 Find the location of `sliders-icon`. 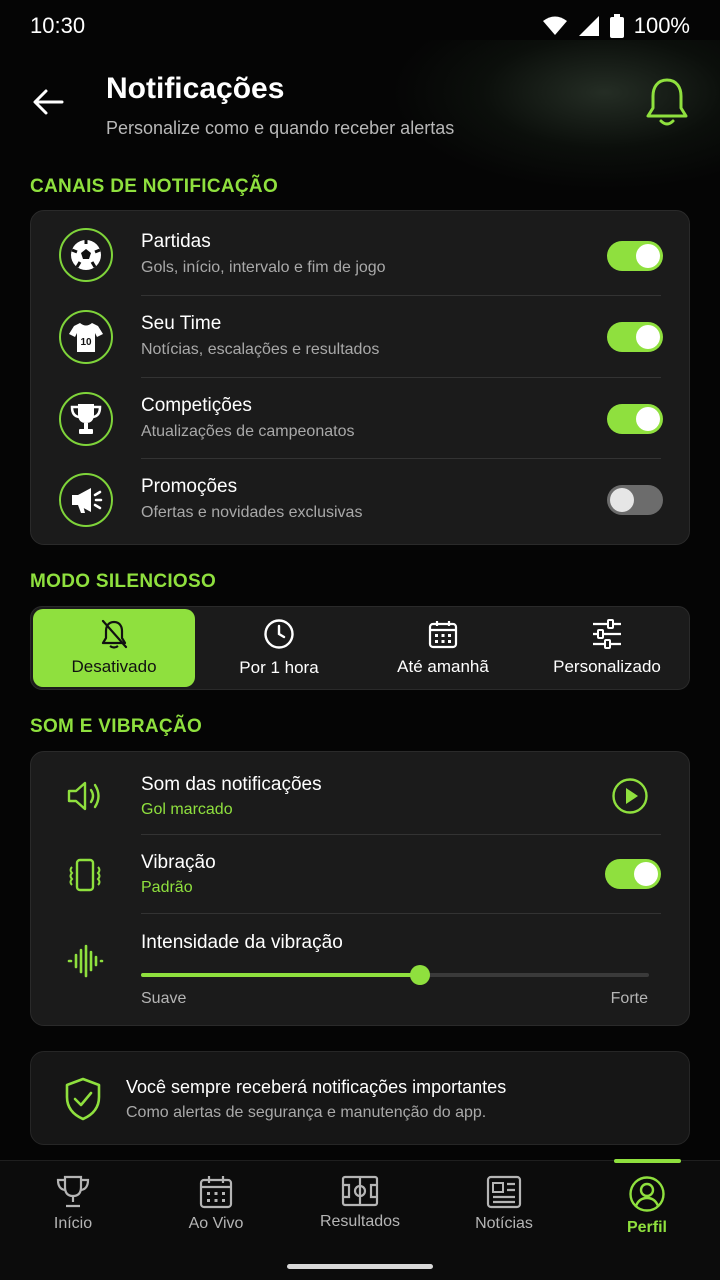

sliders-icon is located at coordinates (607, 634).